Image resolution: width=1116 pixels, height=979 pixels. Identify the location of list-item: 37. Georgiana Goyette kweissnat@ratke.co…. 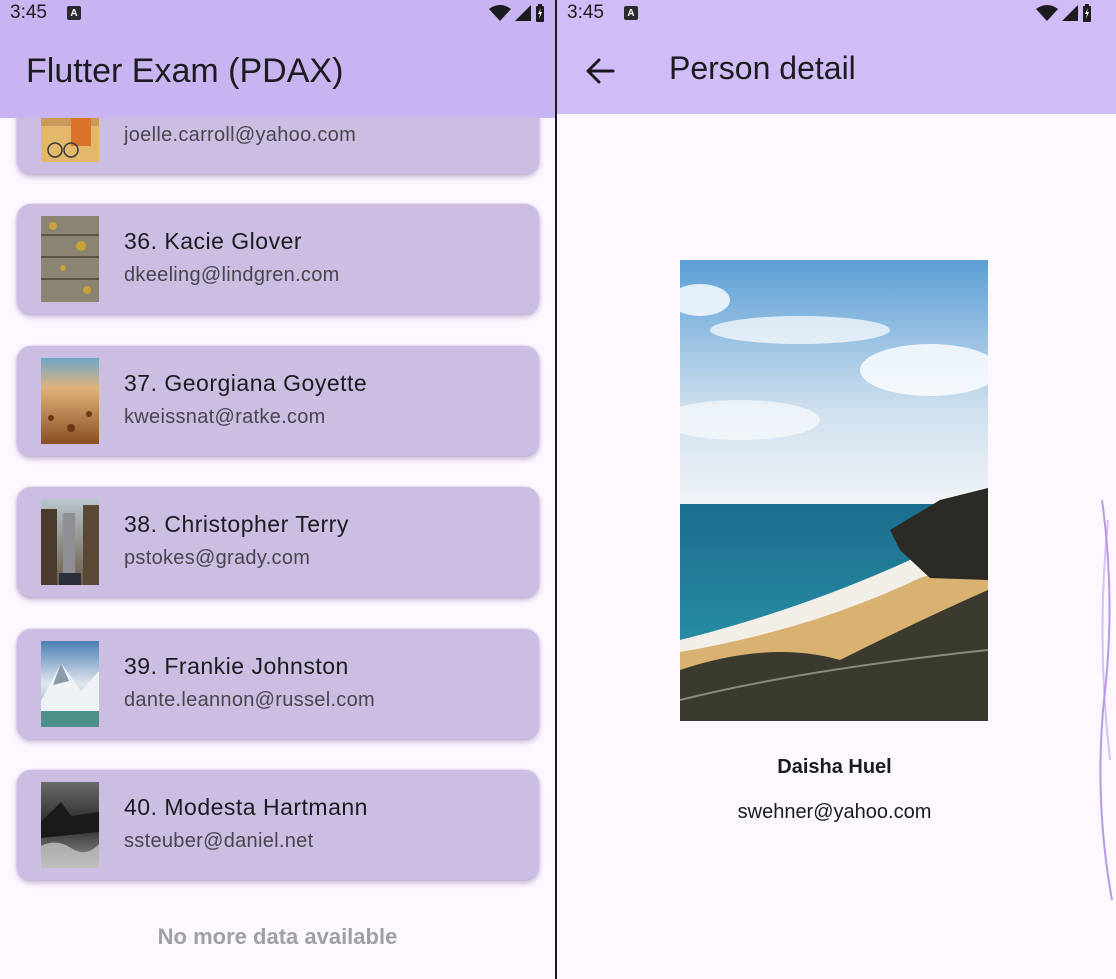
(278, 401).